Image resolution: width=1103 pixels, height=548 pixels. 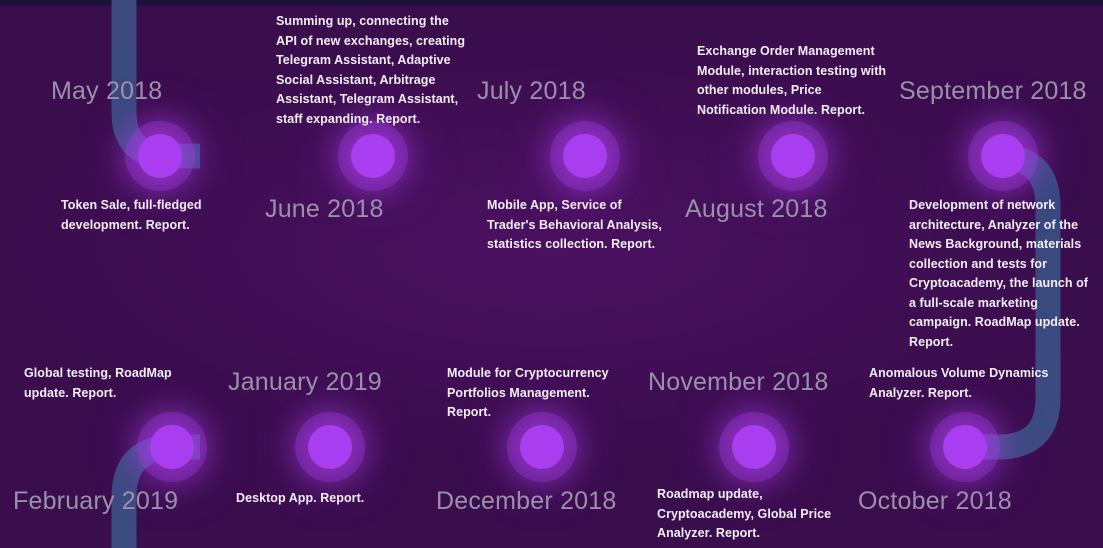 What do you see at coordinates (793, 156) in the screenshot?
I see `milestone-node-august-2018` at bounding box center [793, 156].